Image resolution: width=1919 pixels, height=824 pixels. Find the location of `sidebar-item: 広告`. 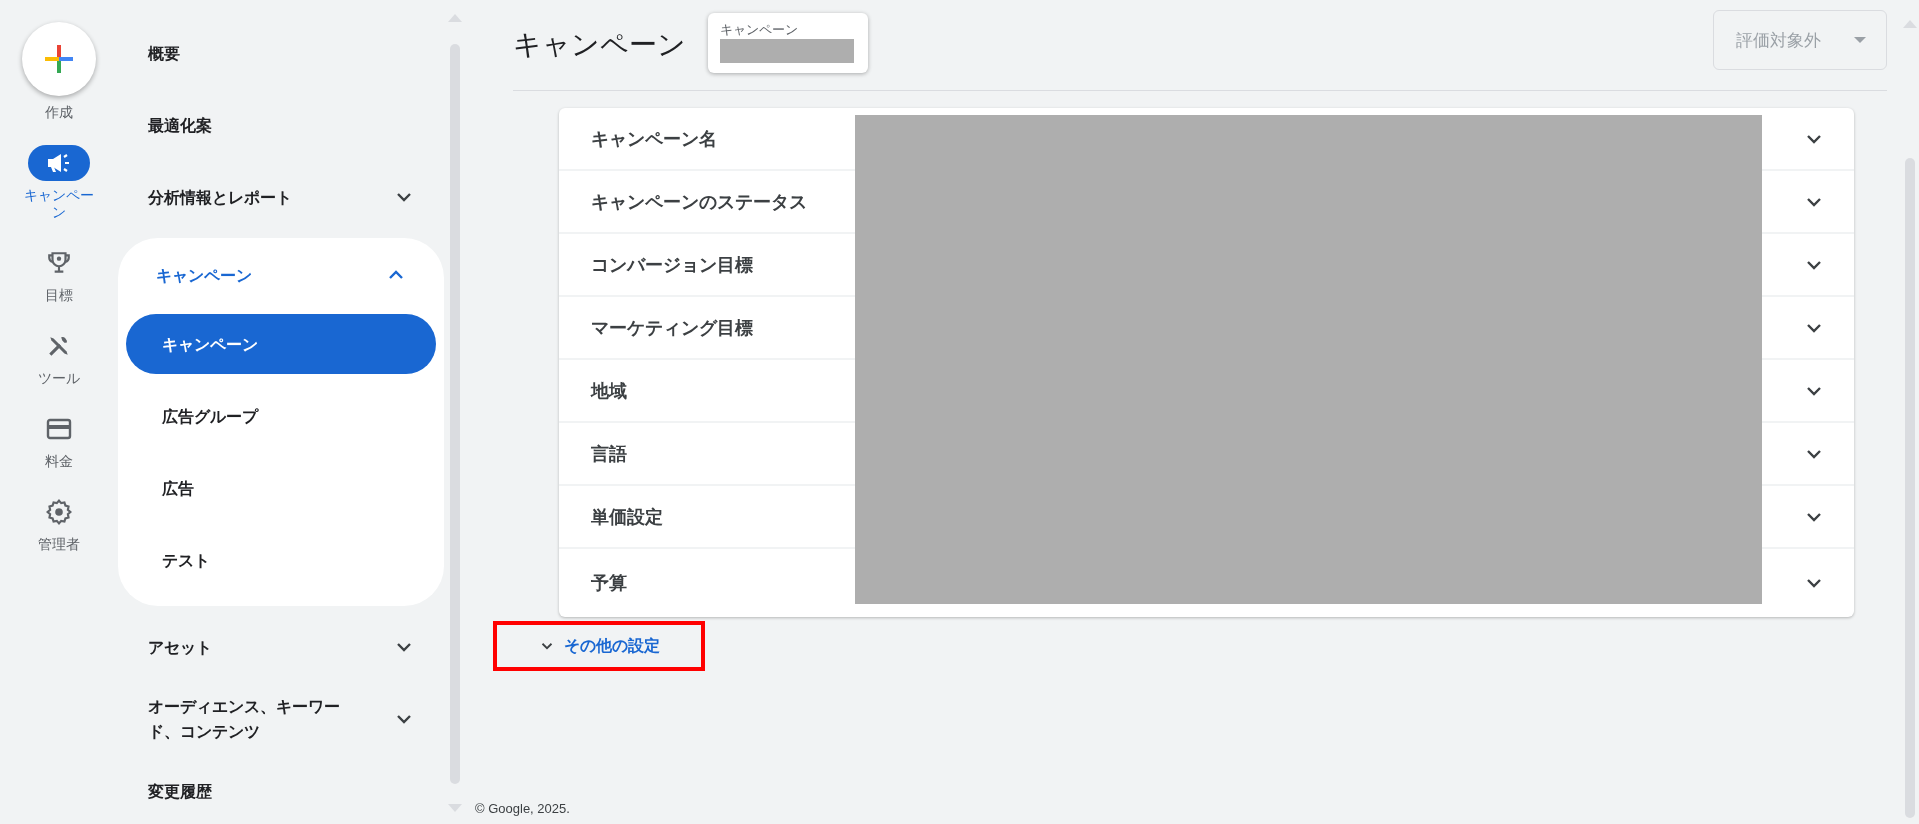

sidebar-item: 広告 is located at coordinates (281, 488).